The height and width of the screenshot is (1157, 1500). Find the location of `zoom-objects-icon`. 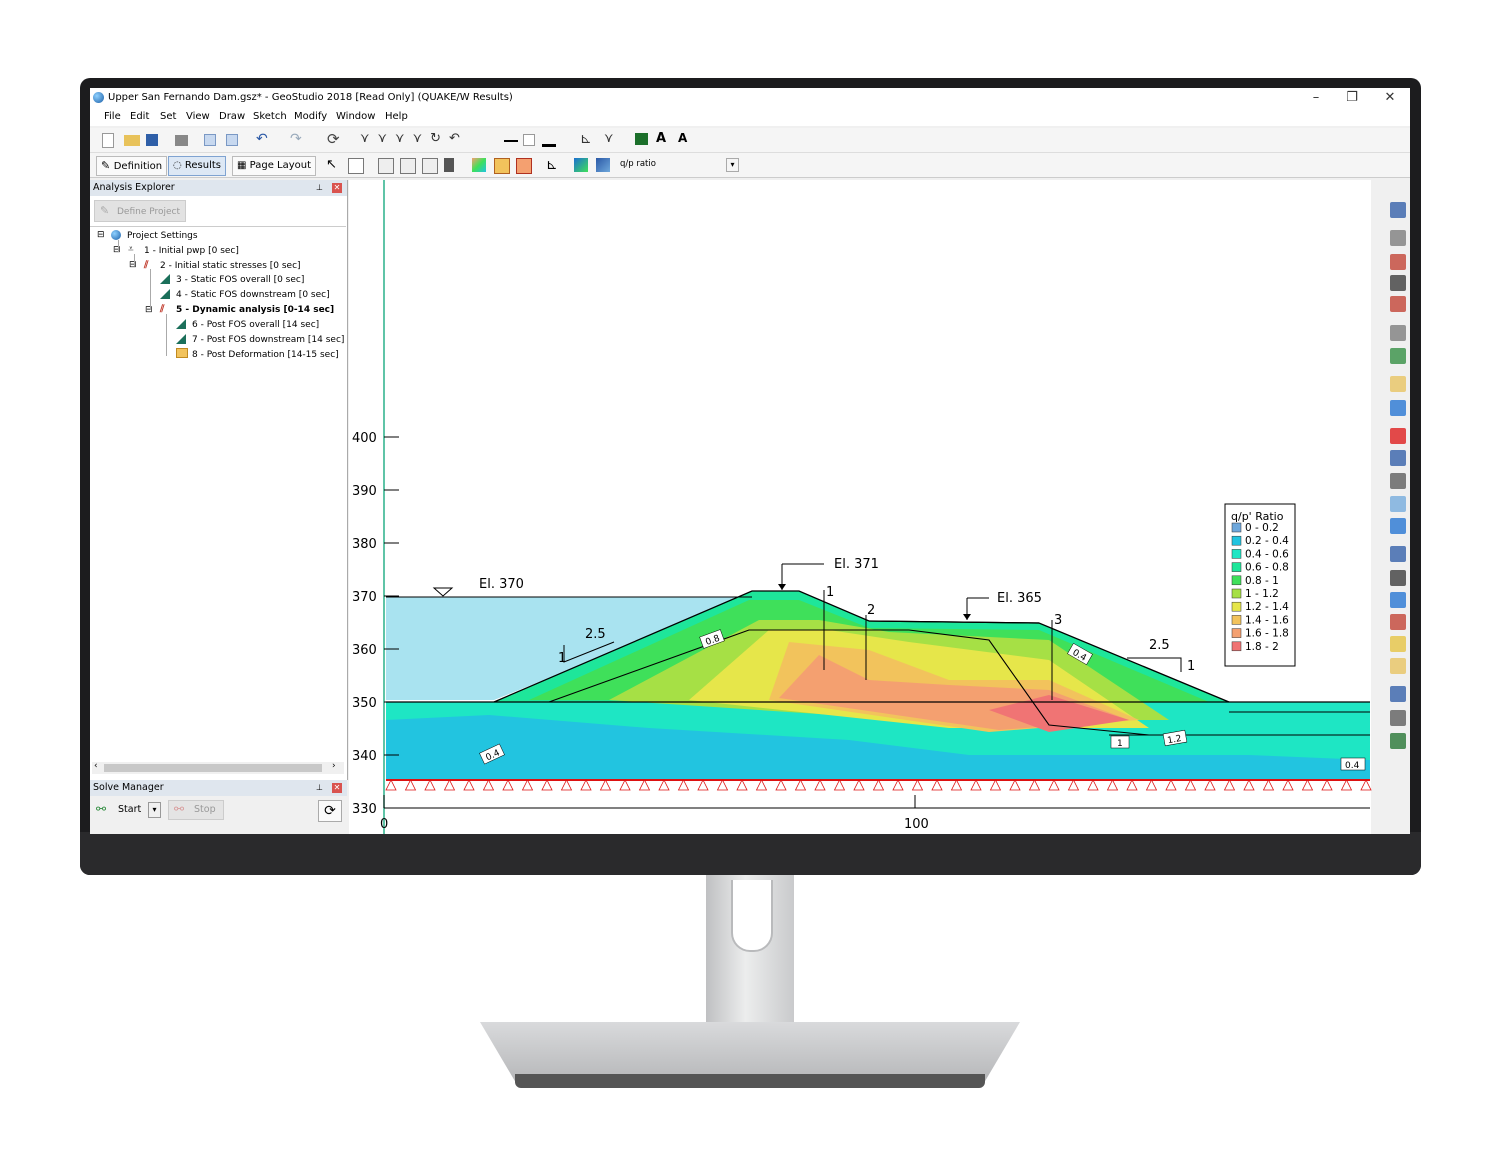

zoom-objects-icon is located at coordinates (408, 166).